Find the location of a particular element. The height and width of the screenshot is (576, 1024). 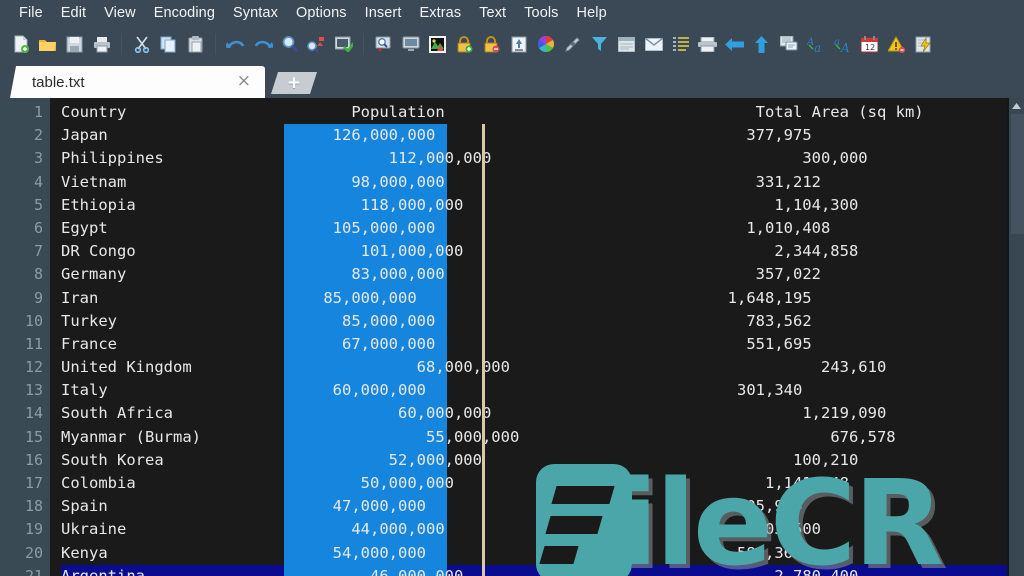

code-line: Egypt 105,000,000 1,010,408 is located at coordinates (542, 228).